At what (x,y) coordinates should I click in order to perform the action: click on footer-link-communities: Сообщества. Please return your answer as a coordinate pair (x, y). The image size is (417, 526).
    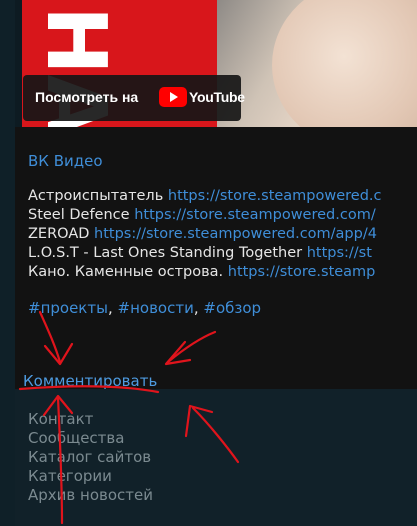
    Looking at the image, I should click on (90, 438).